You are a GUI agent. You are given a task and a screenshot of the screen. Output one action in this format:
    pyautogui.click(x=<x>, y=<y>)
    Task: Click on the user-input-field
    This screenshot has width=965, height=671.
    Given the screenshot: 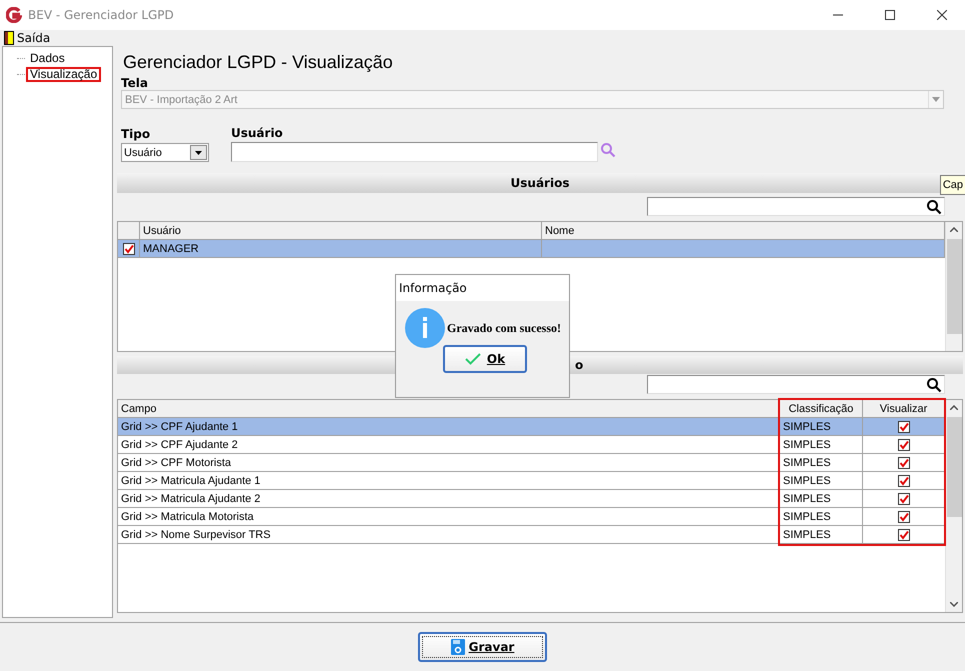 What is the action you would take?
    pyautogui.click(x=414, y=152)
    